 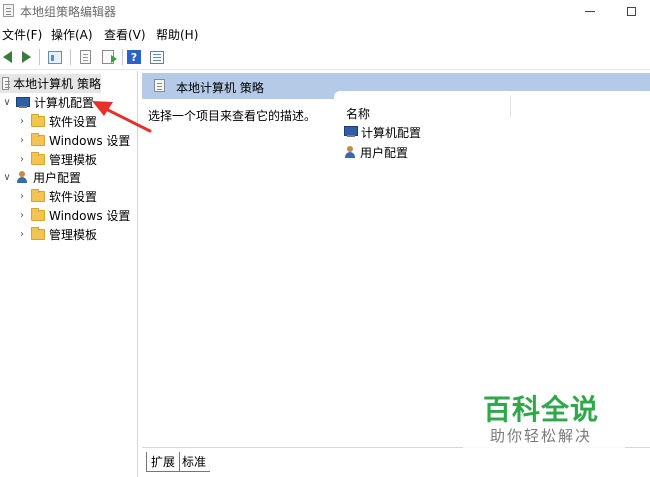 I want to click on menu-view: 查看(V), so click(x=125, y=34).